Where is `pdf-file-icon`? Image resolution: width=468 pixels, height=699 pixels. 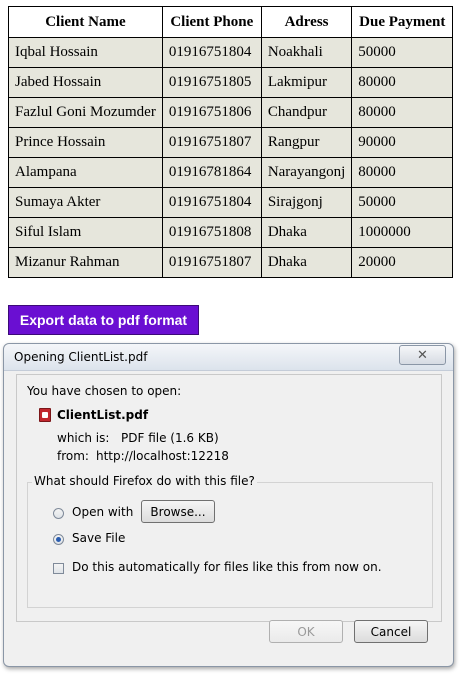
pdf-file-icon is located at coordinates (45, 415).